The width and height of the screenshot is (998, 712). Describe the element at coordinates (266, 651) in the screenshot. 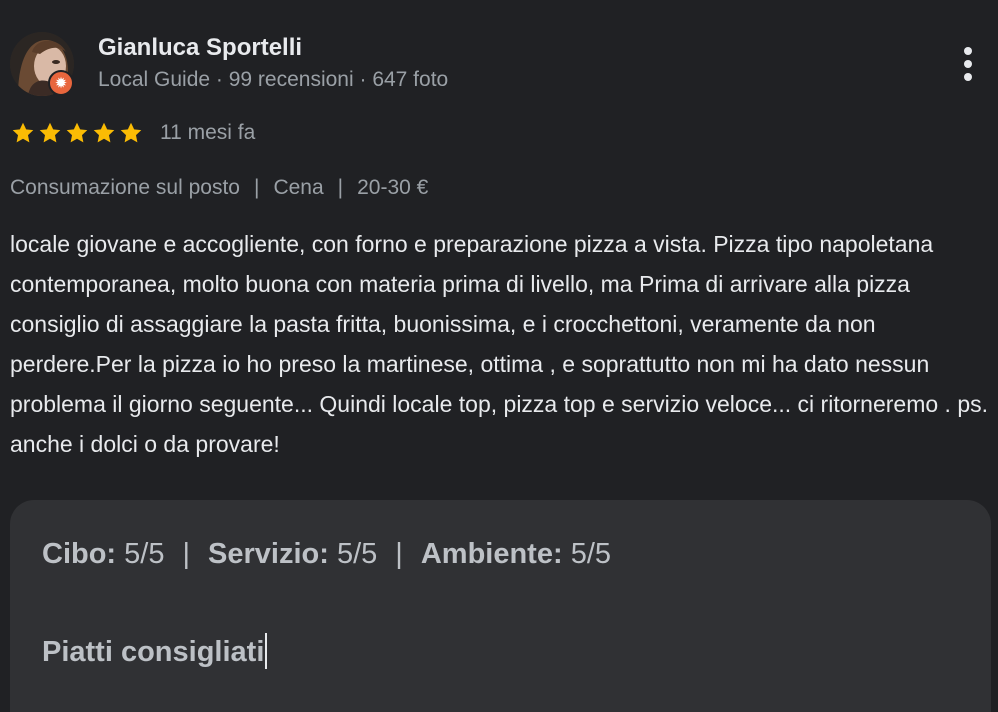

I see `text-caret` at that location.